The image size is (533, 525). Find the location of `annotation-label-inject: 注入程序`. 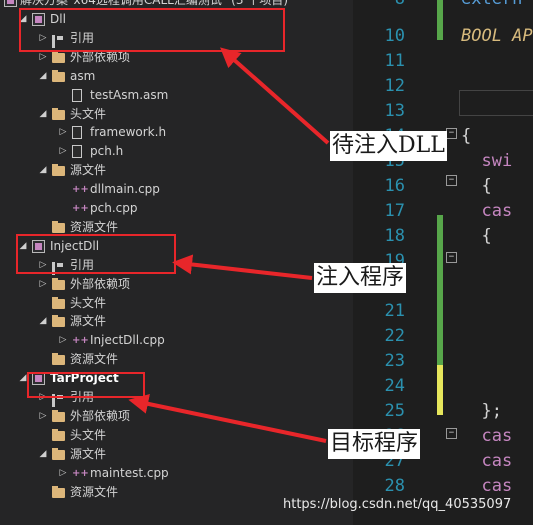

annotation-label-inject: 注入程序 is located at coordinates (360, 278).